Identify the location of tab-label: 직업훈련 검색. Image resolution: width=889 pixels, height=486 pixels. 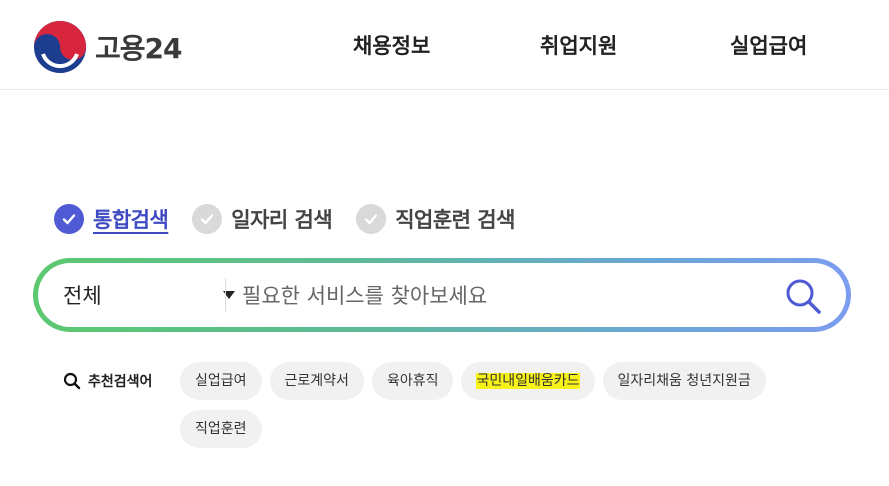
(455, 220).